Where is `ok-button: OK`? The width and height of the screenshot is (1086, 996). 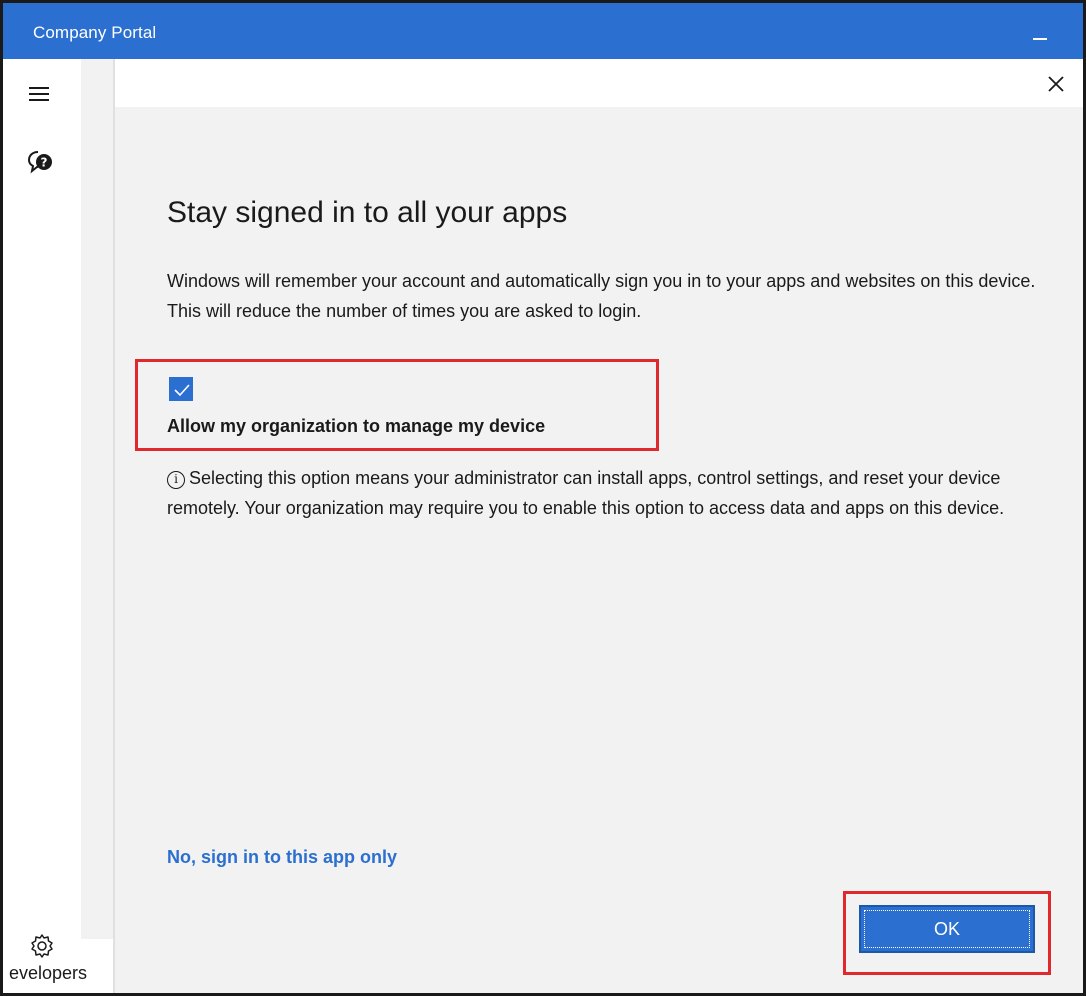
ok-button: OK is located at coordinates (947, 929).